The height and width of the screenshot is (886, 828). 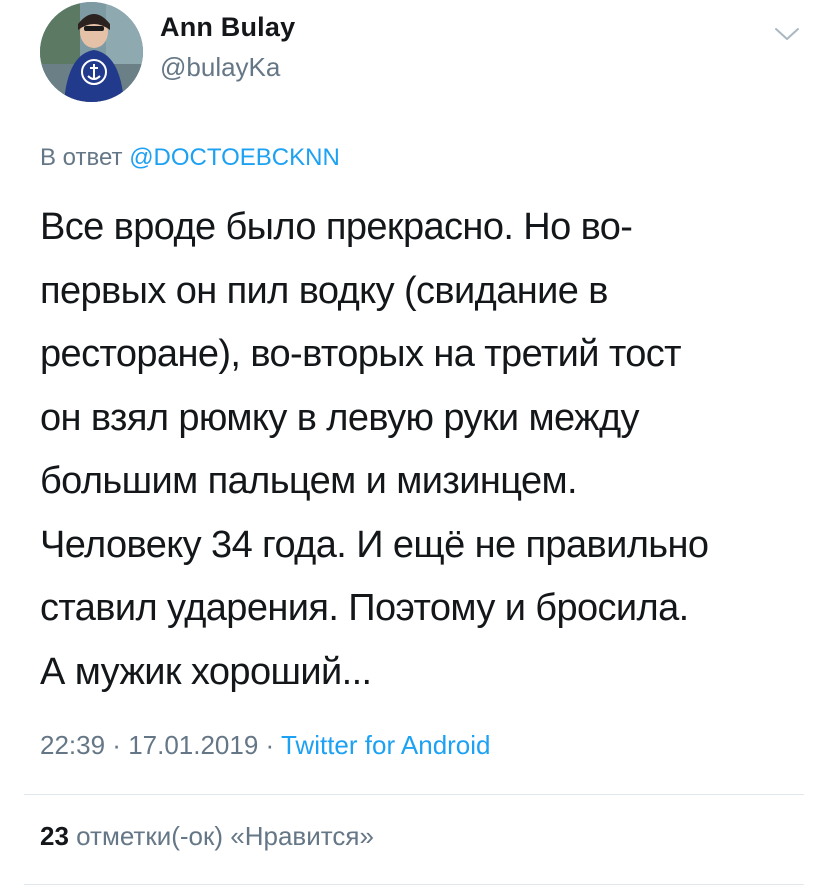 I want to click on avatar, so click(x=91, y=52).